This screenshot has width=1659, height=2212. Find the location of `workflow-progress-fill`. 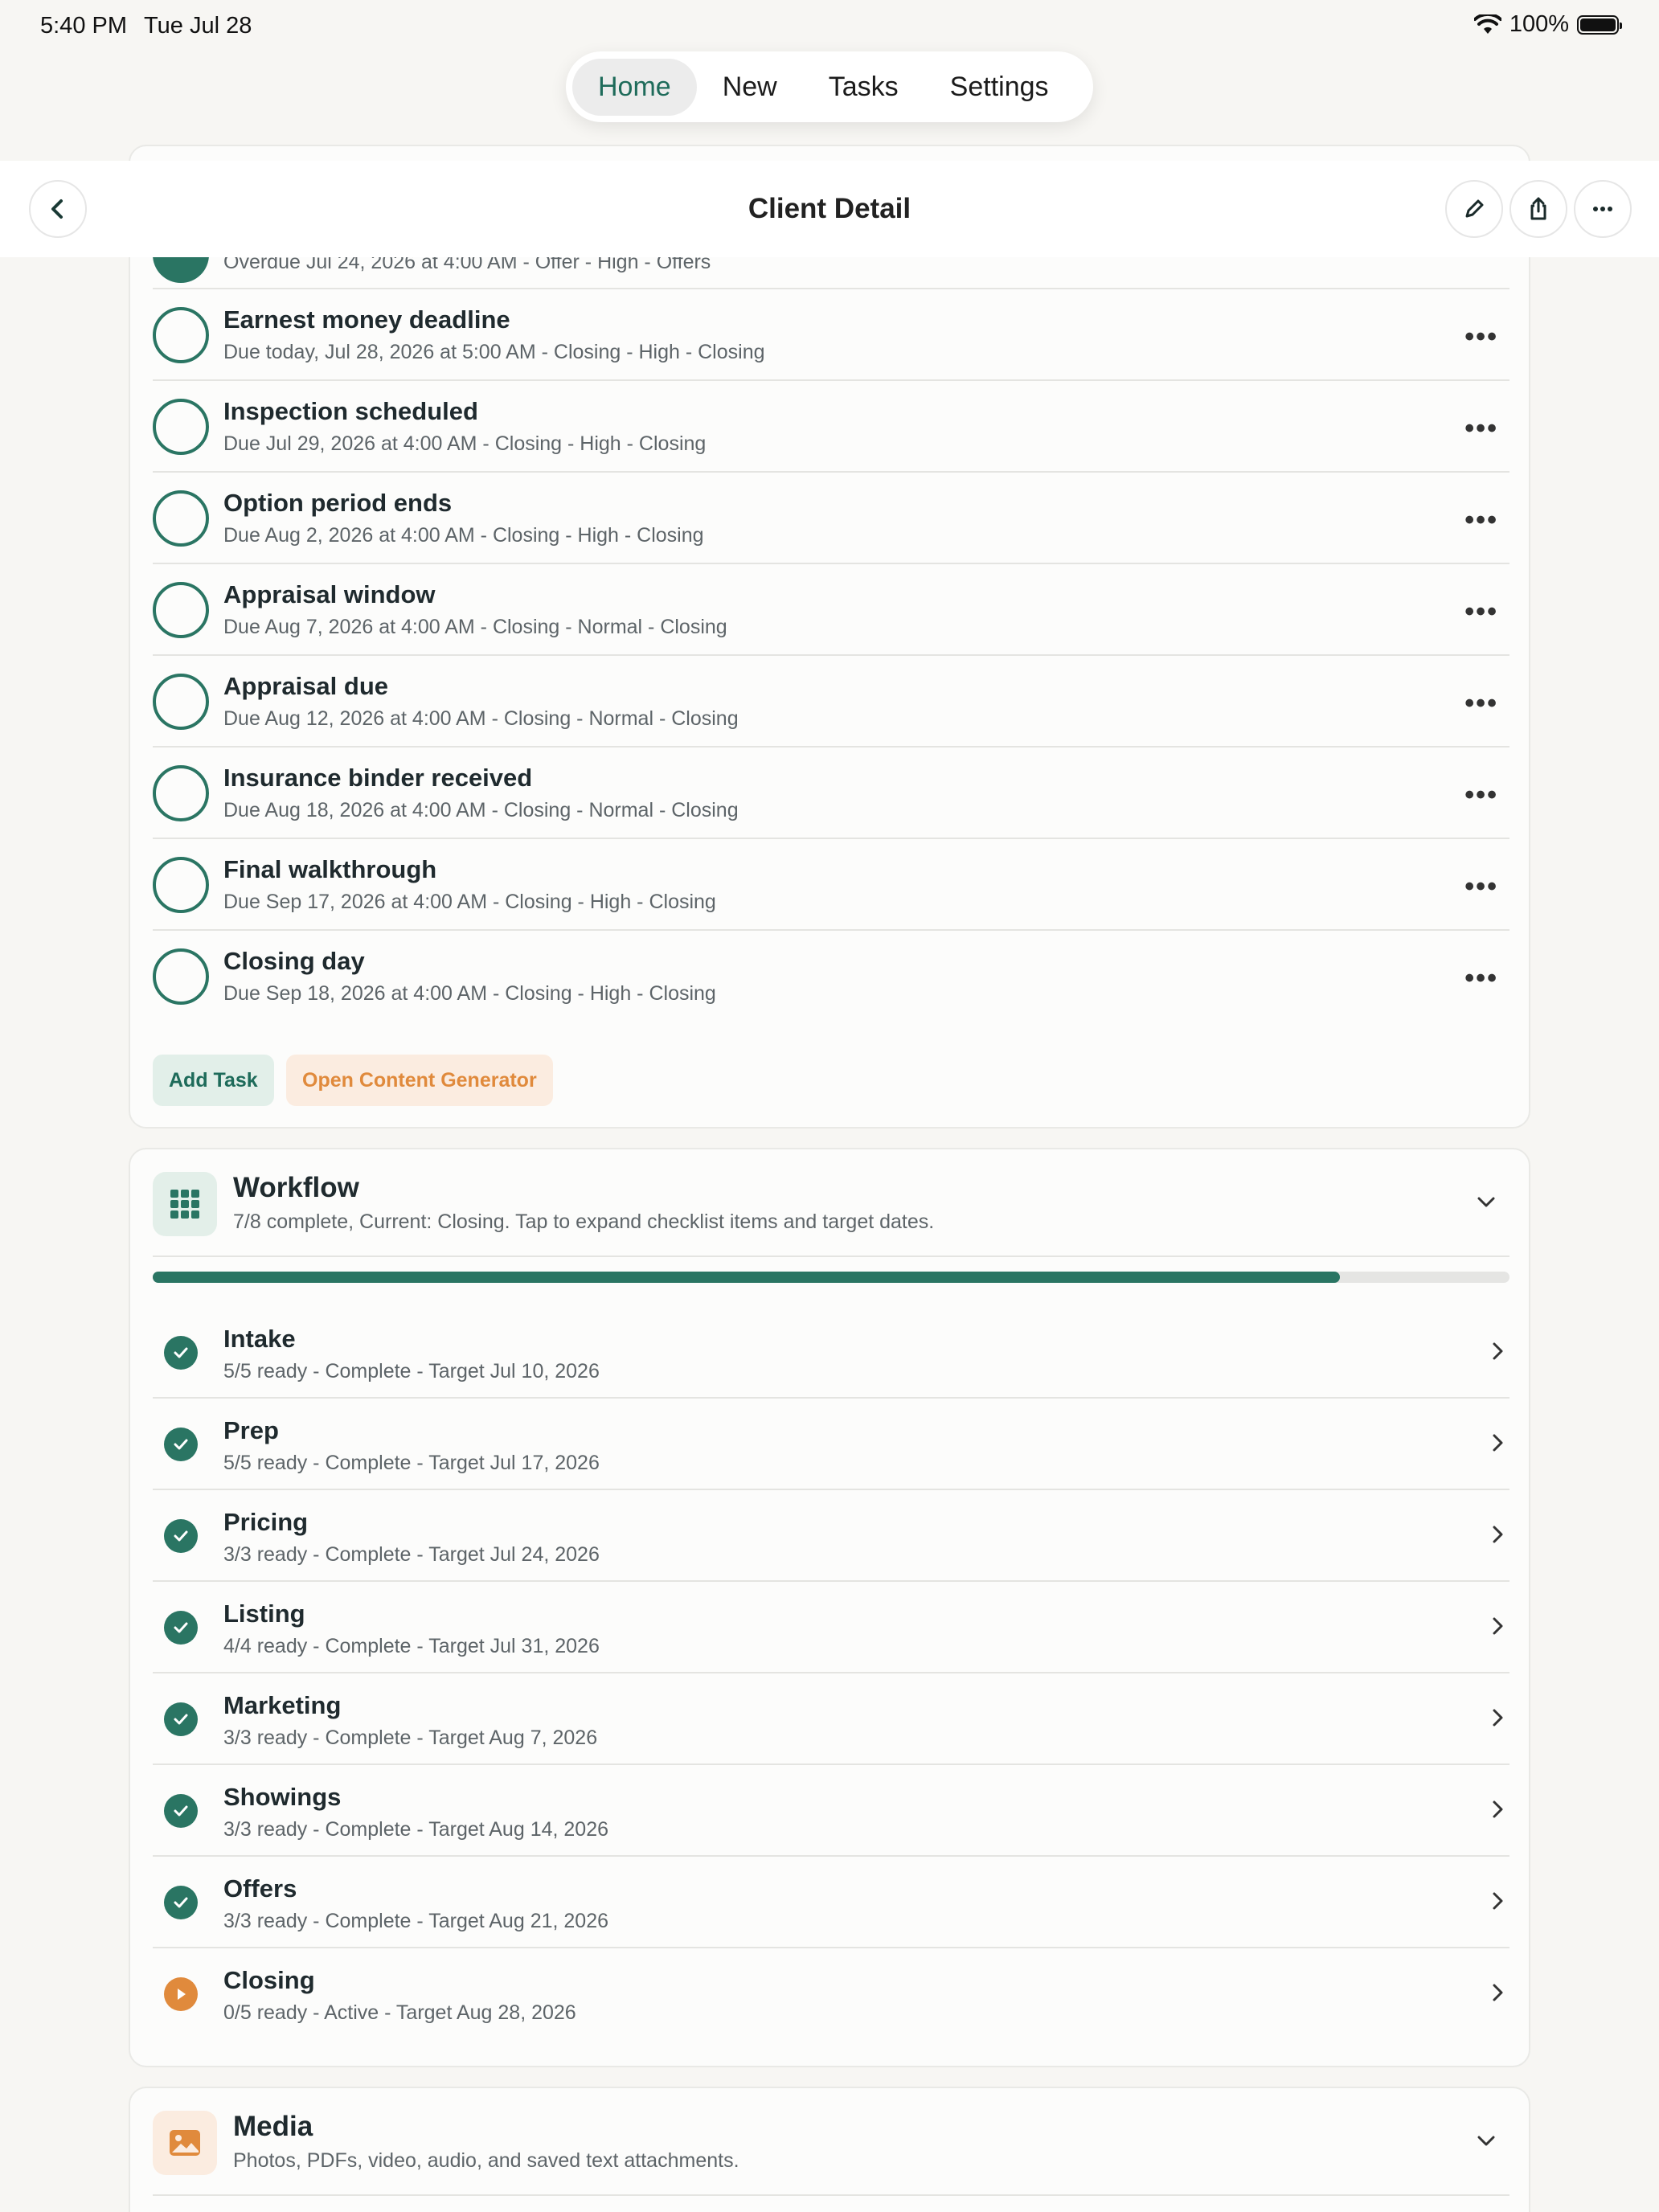

workflow-progress-fill is located at coordinates (746, 1277).